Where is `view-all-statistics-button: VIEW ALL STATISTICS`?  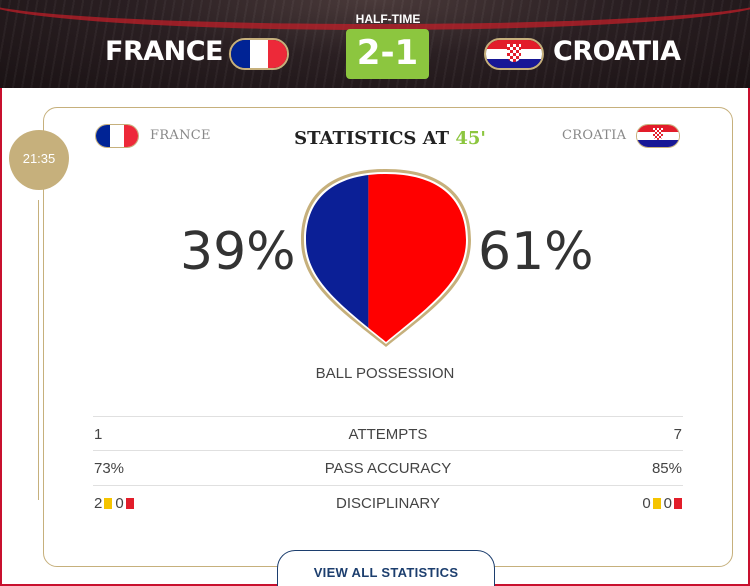 view-all-statistics-button: VIEW ALL STATISTICS is located at coordinates (386, 568).